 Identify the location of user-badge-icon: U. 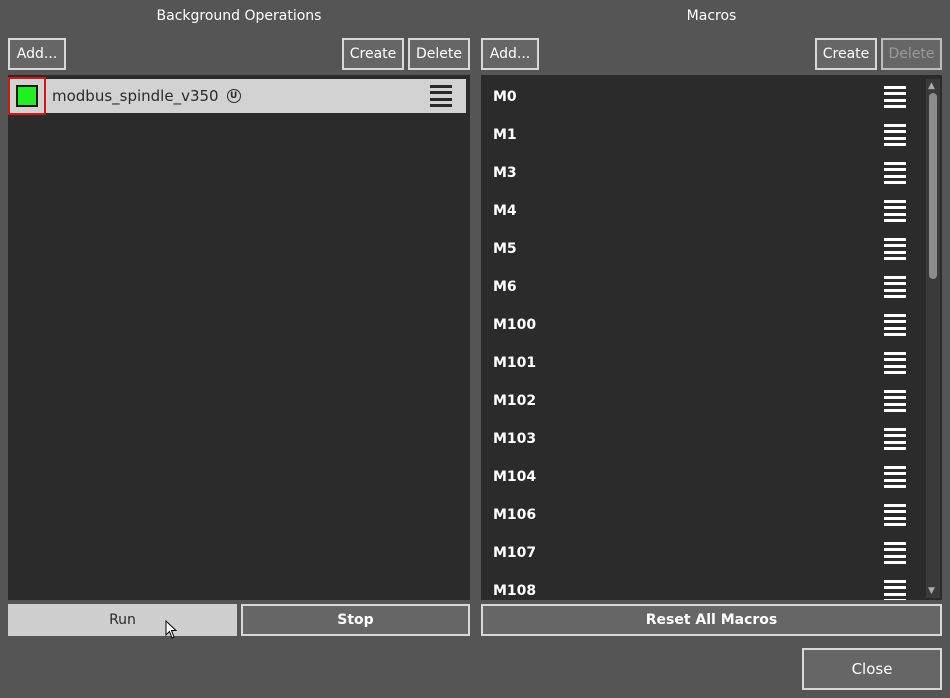
(233, 96).